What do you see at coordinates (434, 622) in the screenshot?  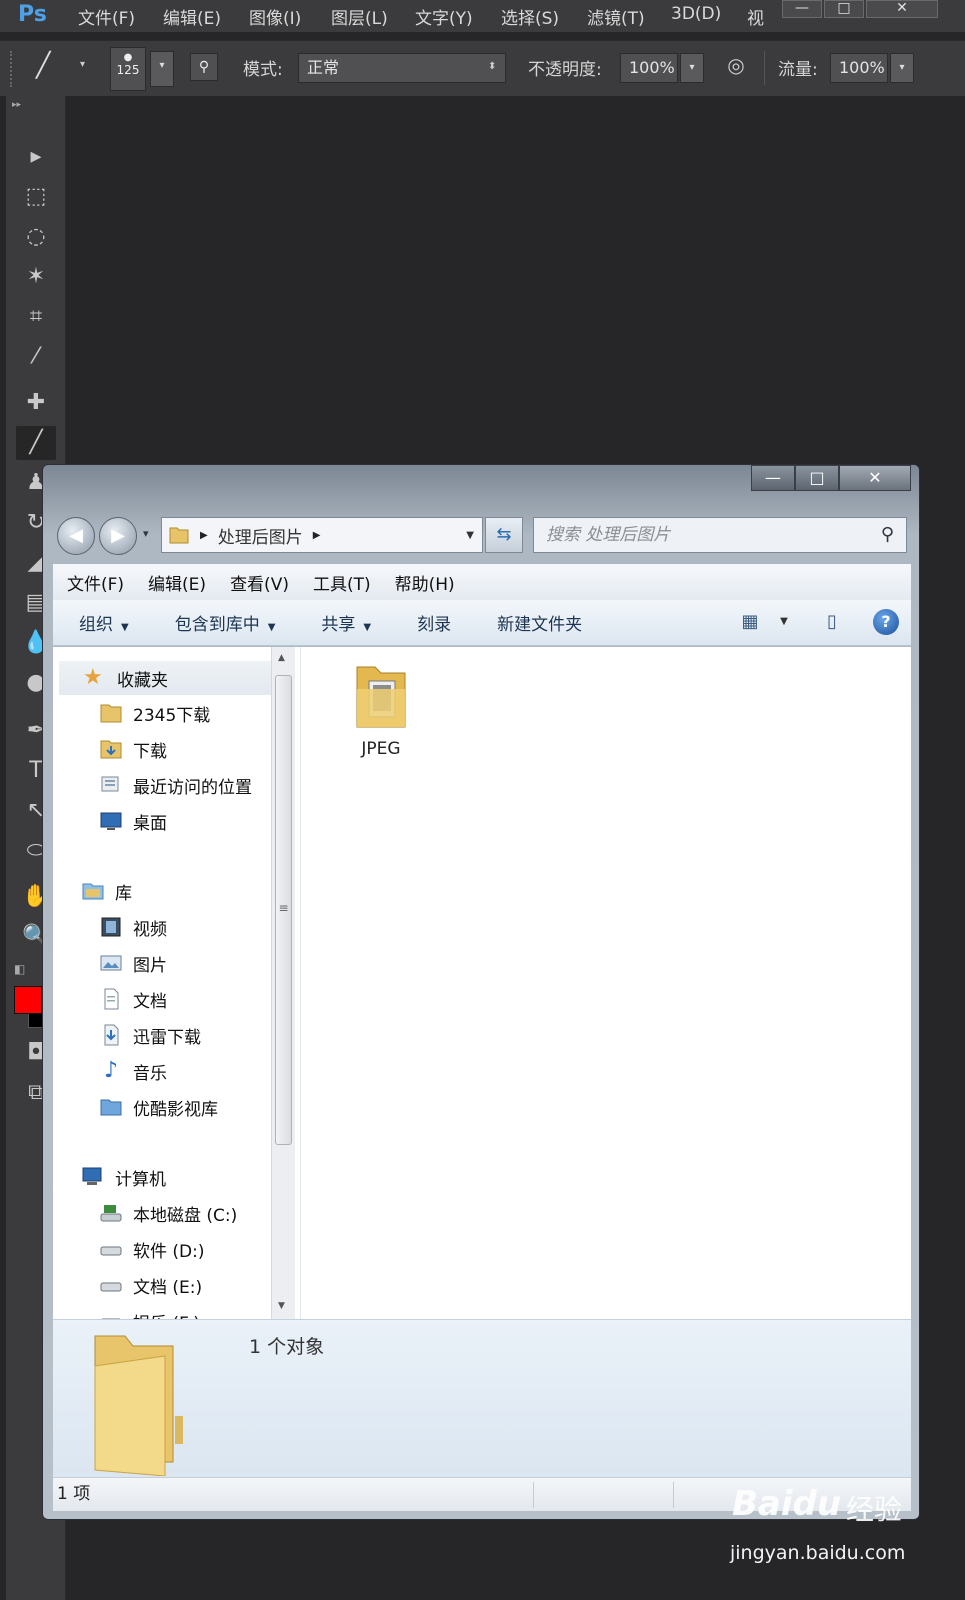 I see `burn-button: 刻录` at bounding box center [434, 622].